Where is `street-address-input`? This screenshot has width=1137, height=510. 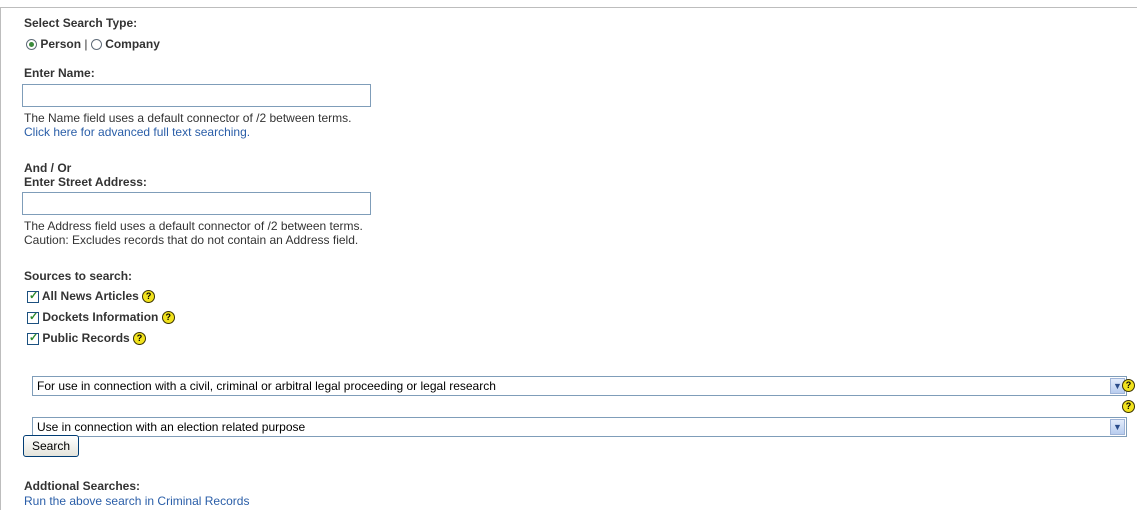 street-address-input is located at coordinates (196, 203).